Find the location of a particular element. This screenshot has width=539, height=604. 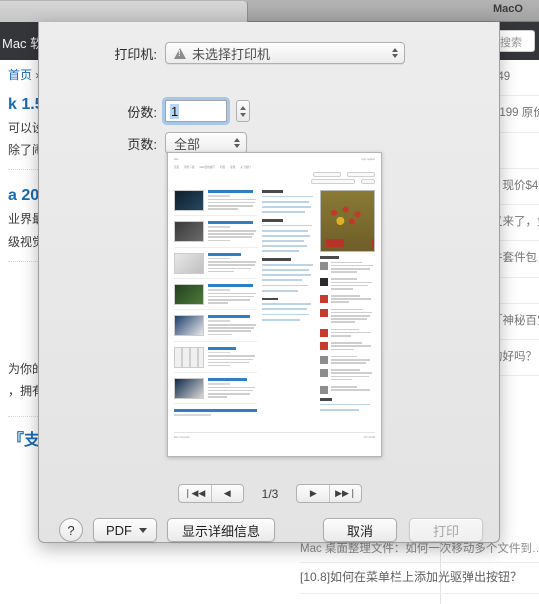

preview-header: Mac login register is located at coordinates (274, 159).